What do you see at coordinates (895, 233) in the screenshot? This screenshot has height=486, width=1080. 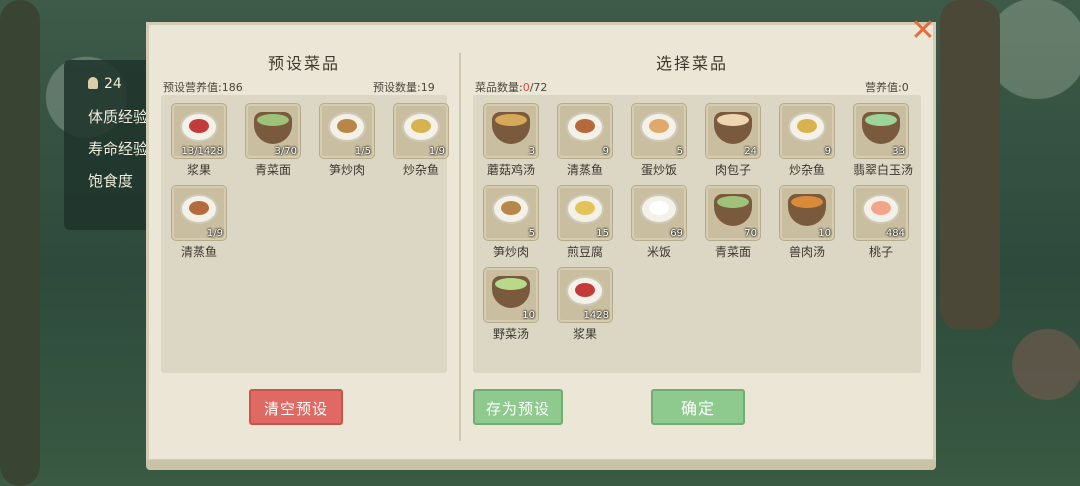 I see `dish-count-badge: 484` at bounding box center [895, 233].